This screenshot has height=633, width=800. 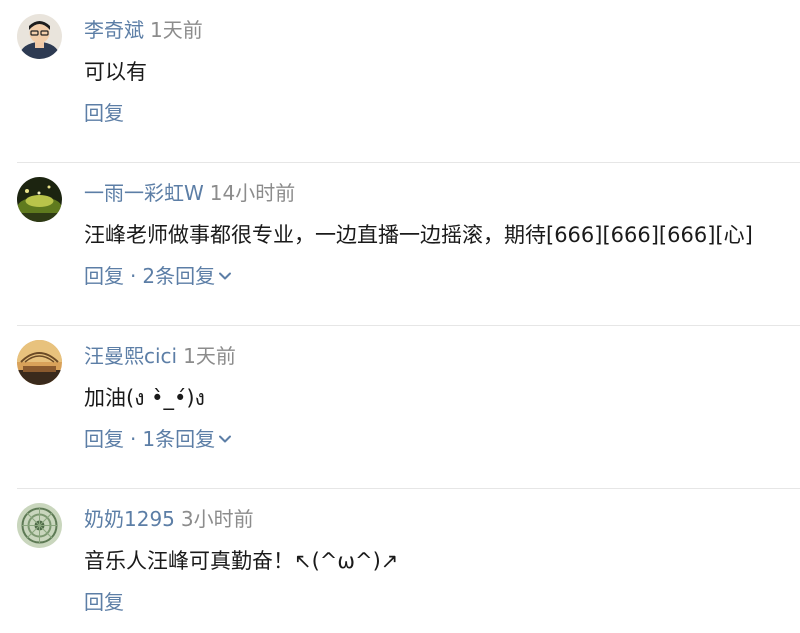 I want to click on comment-meta: 汪曼熙cici 1天前, so click(x=160, y=356).